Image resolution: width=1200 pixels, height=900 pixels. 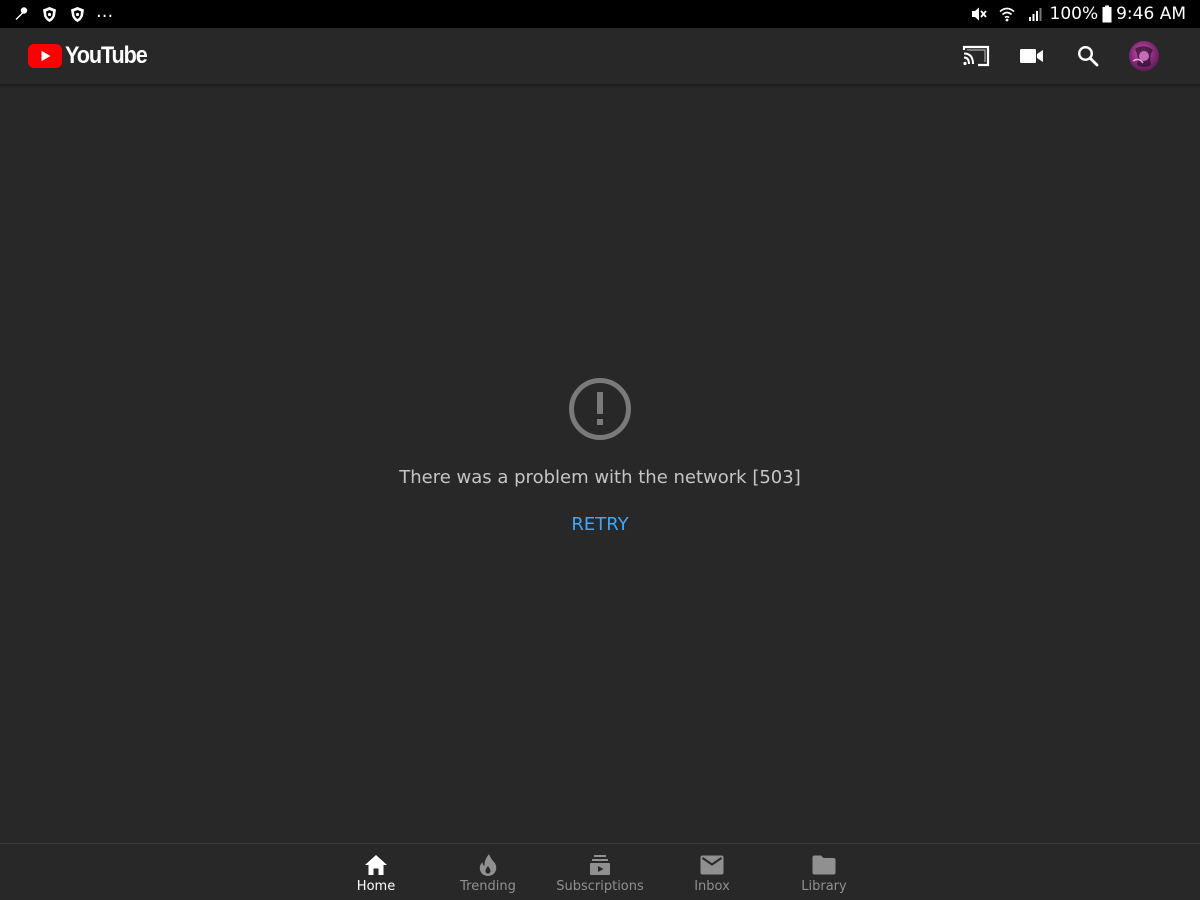 I want to click on clock: 9:46 AM, so click(x=1151, y=14).